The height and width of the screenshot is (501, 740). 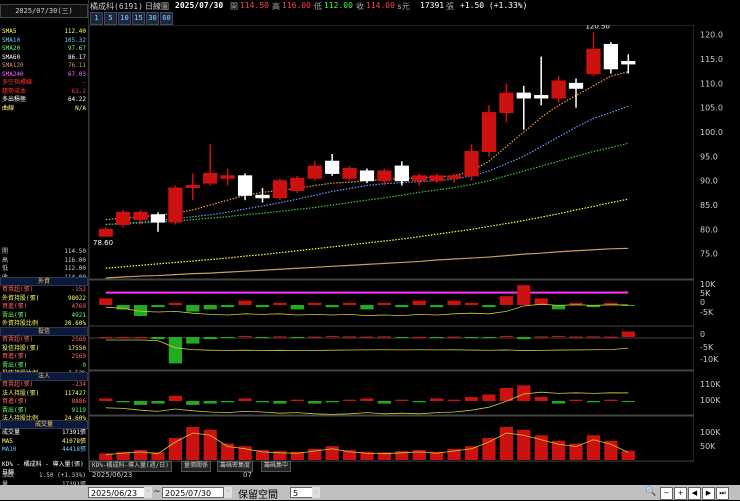 What do you see at coordinates (84, 83) in the screenshot?
I see `ma-value: —` at bounding box center [84, 83].